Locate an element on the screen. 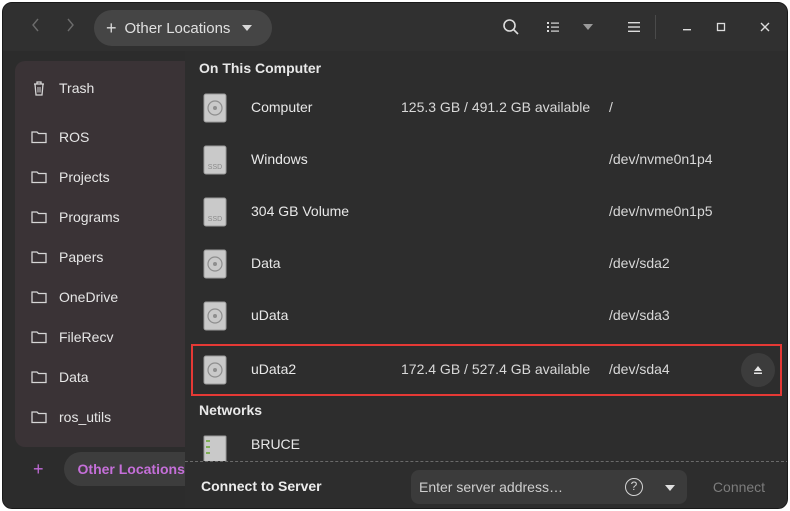 The height and width of the screenshot is (511, 790). sidebar-item-label: Trash is located at coordinates (77, 88).